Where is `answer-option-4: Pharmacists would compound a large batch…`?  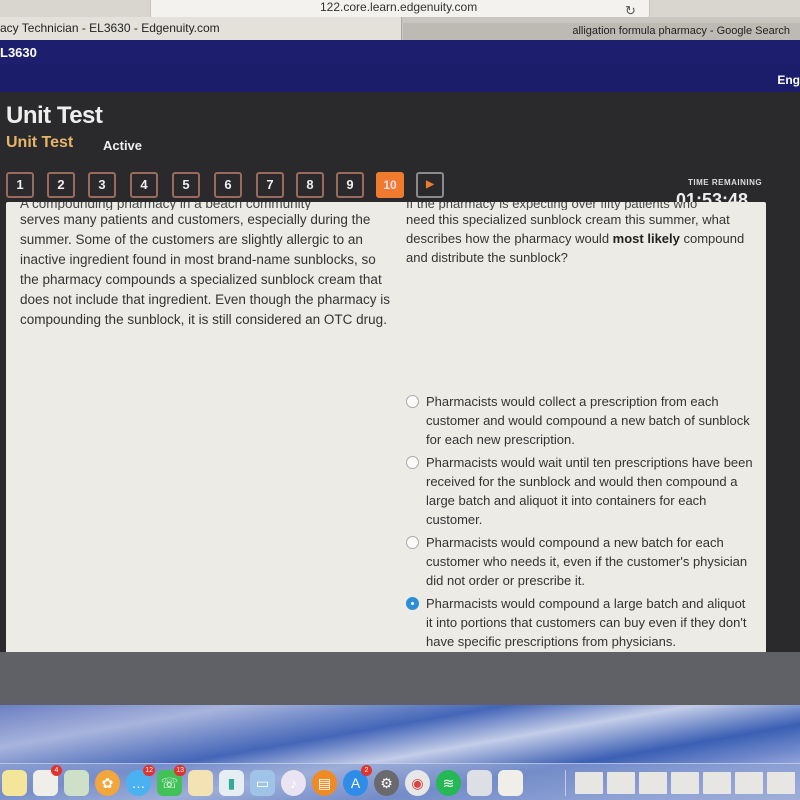
answer-option-4: Pharmacists would compound a large batch… is located at coordinates (579, 622).